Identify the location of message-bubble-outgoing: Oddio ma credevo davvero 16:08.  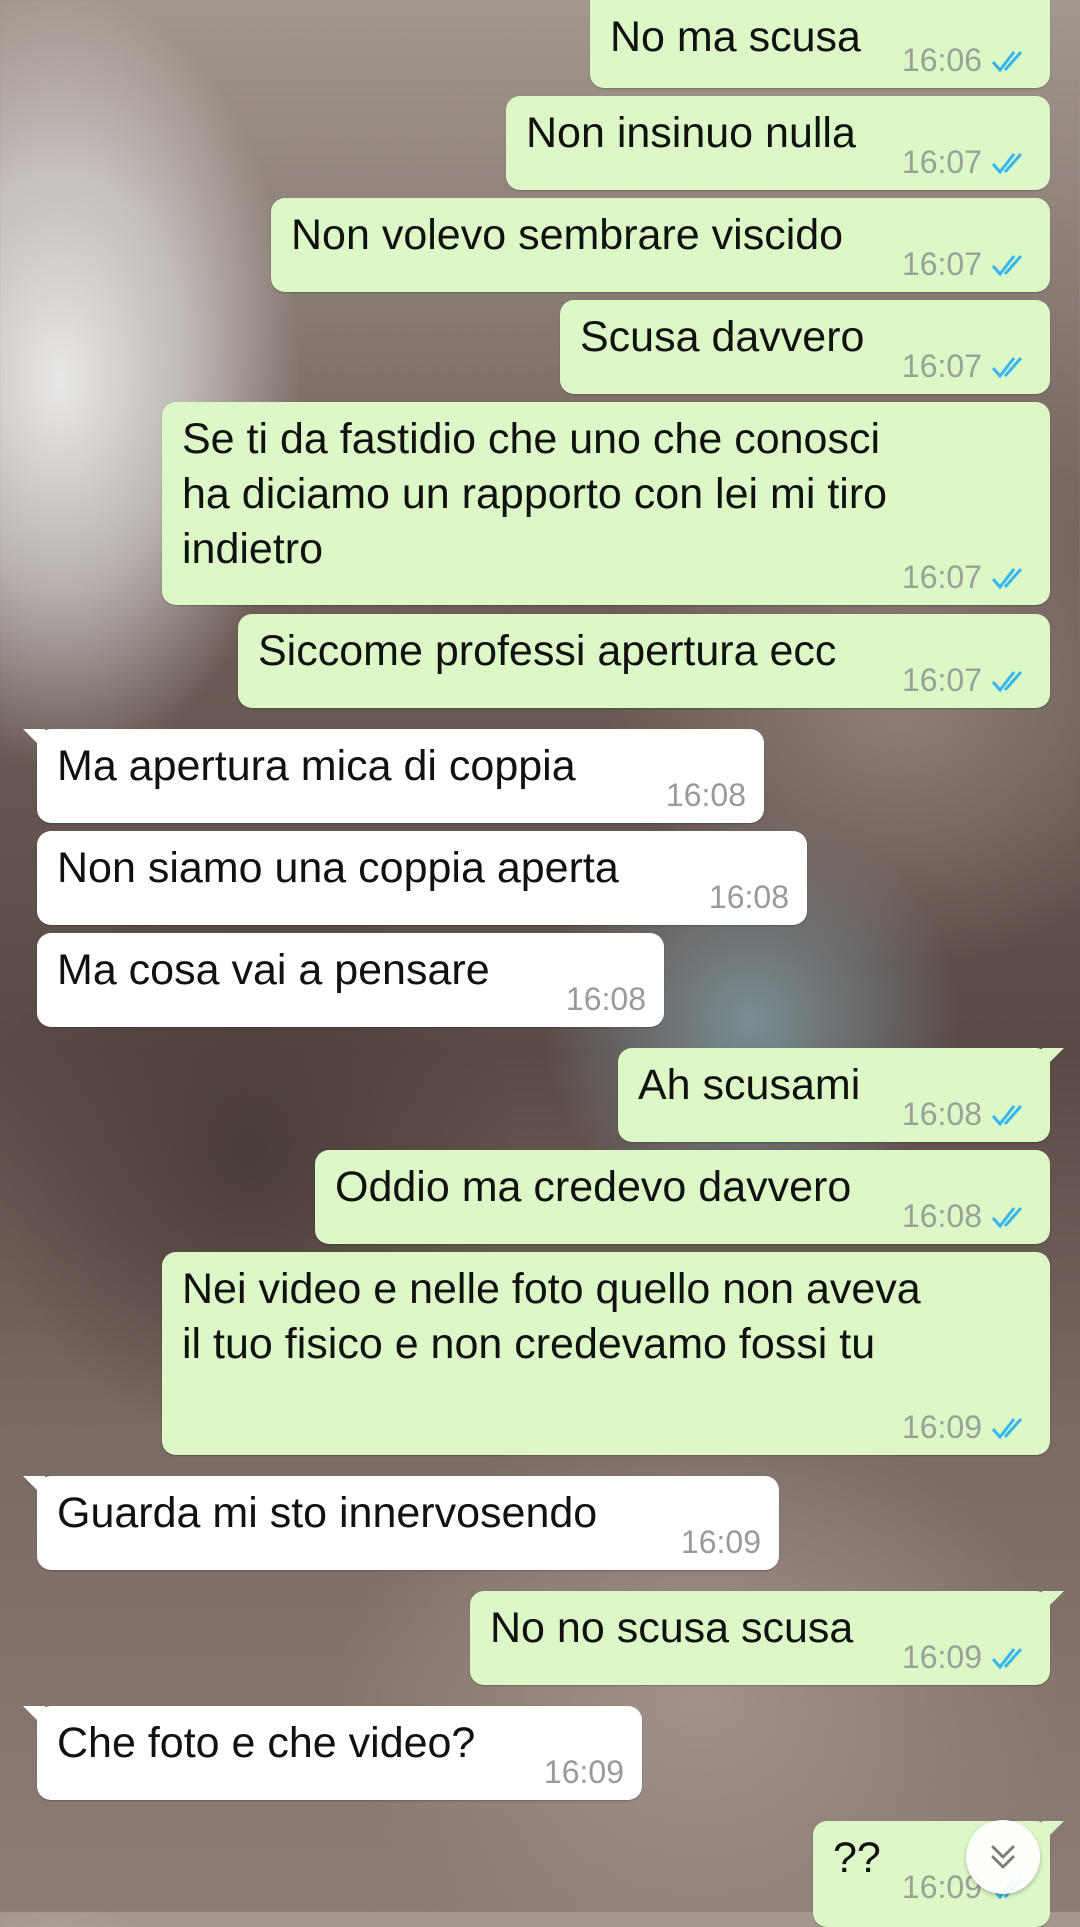
(682, 1197).